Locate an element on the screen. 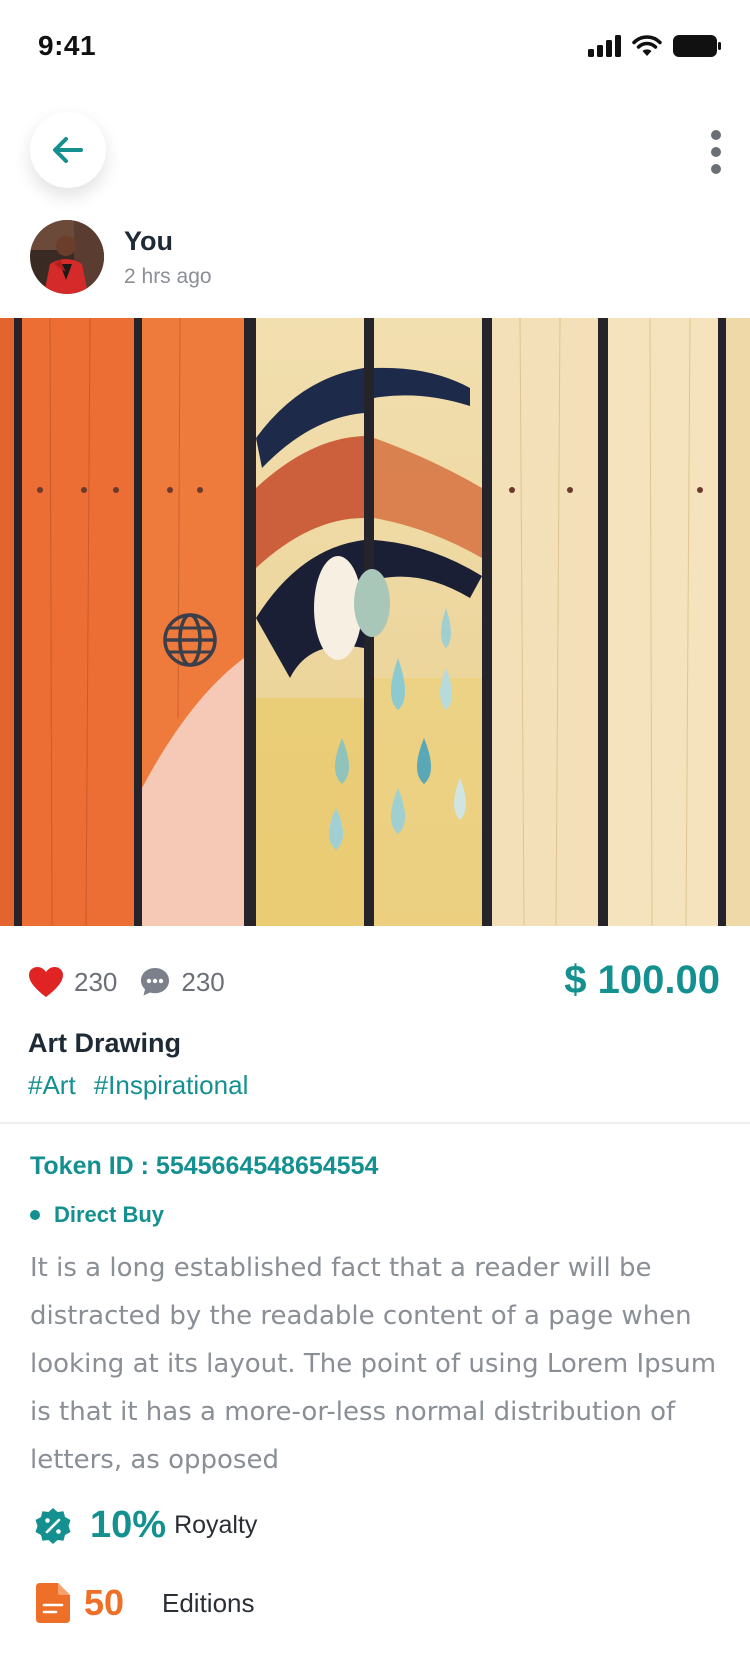 Image resolution: width=750 pixels, height=1664 pixels. editions-info: 50 Editions is located at coordinates (145, 1603).